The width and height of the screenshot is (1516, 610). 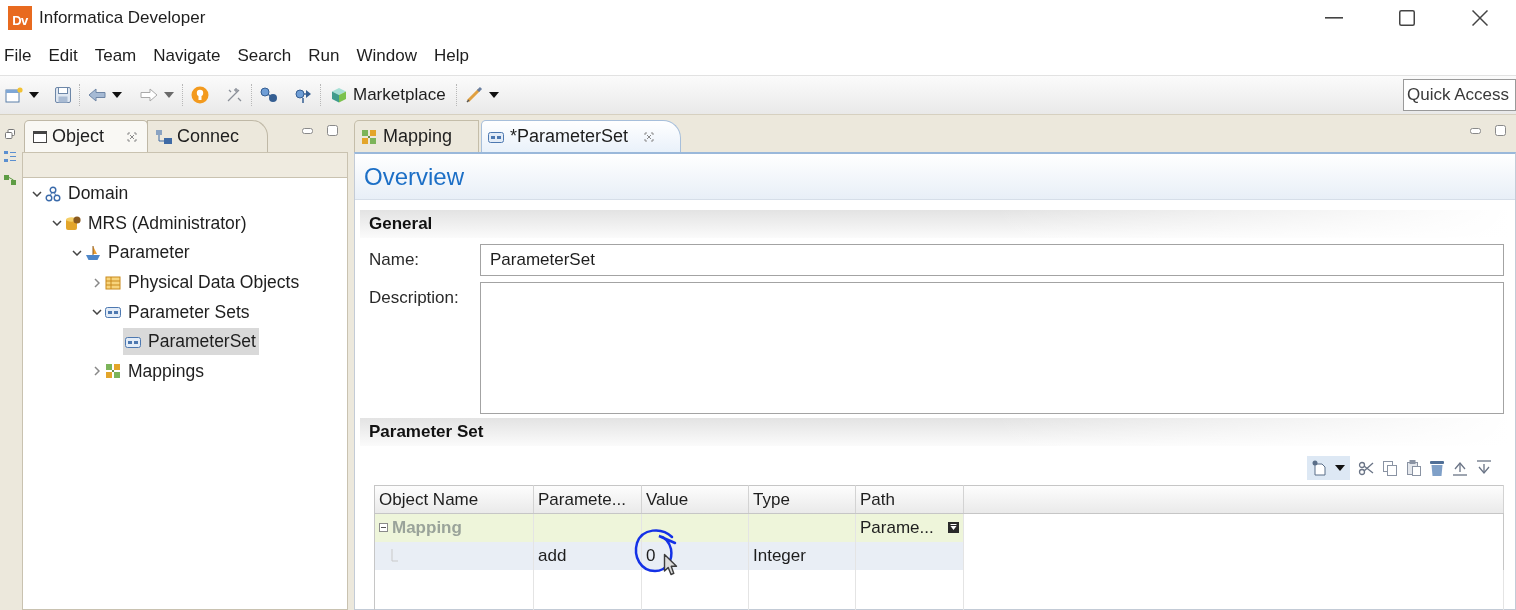 I want to click on group-name: Mapping, so click(x=427, y=527).